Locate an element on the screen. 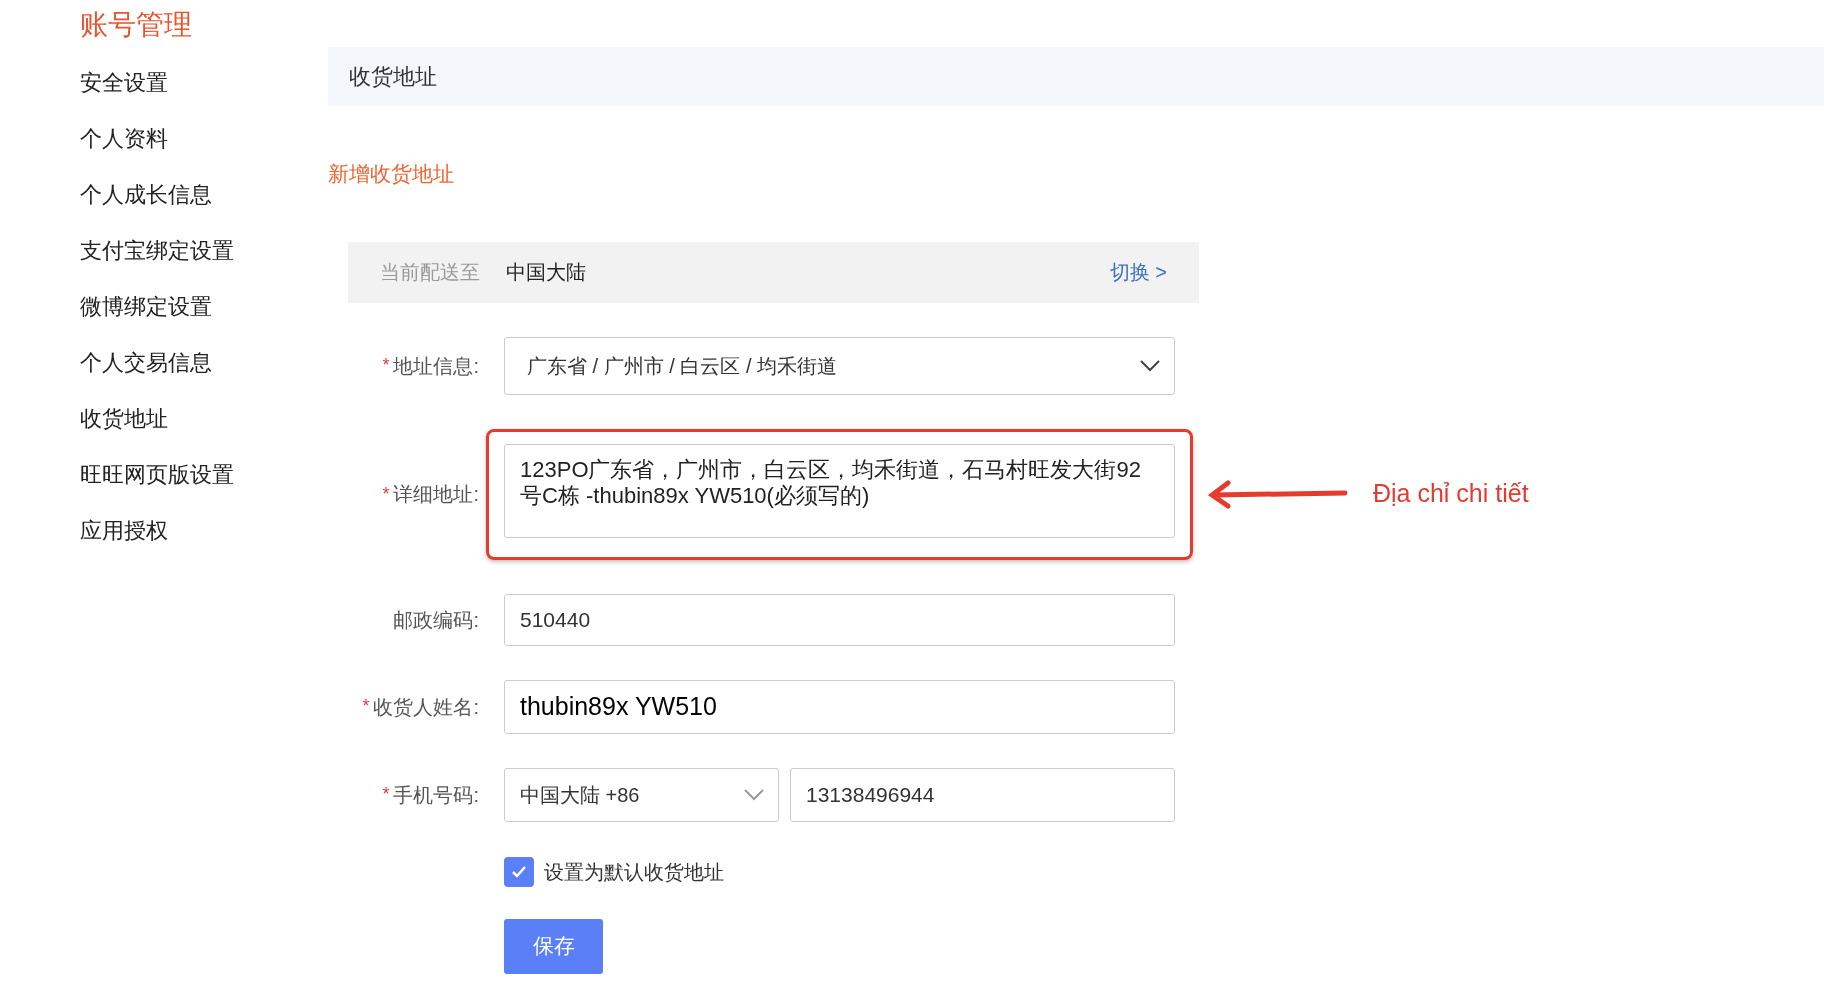 Image resolution: width=1824 pixels, height=1002 pixels. sidebar-item: 收货地址 is located at coordinates (124, 419).